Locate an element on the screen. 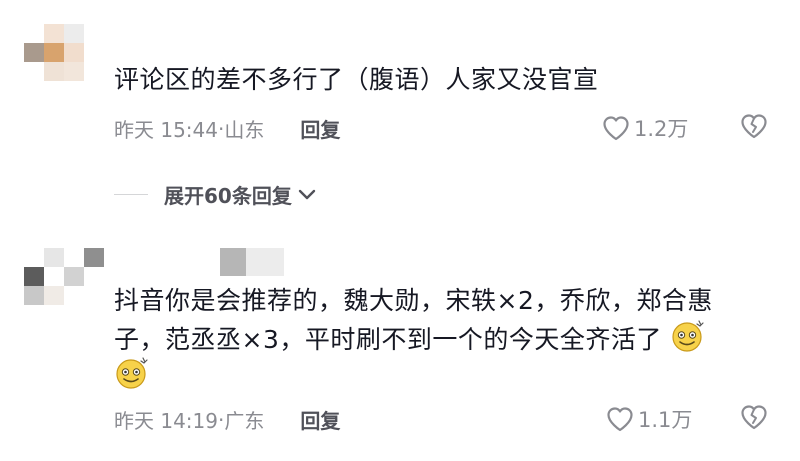 The image size is (800, 461). comment-meta: 昨天 14:19 · 广东 回复 is located at coordinates (227, 419).